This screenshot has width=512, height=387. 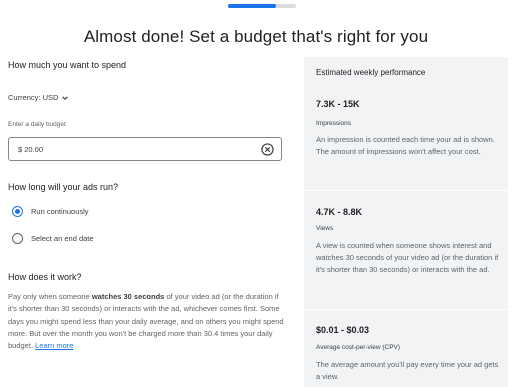 I want to click on option-select-end-date: Select an end date, so click(x=53, y=238).